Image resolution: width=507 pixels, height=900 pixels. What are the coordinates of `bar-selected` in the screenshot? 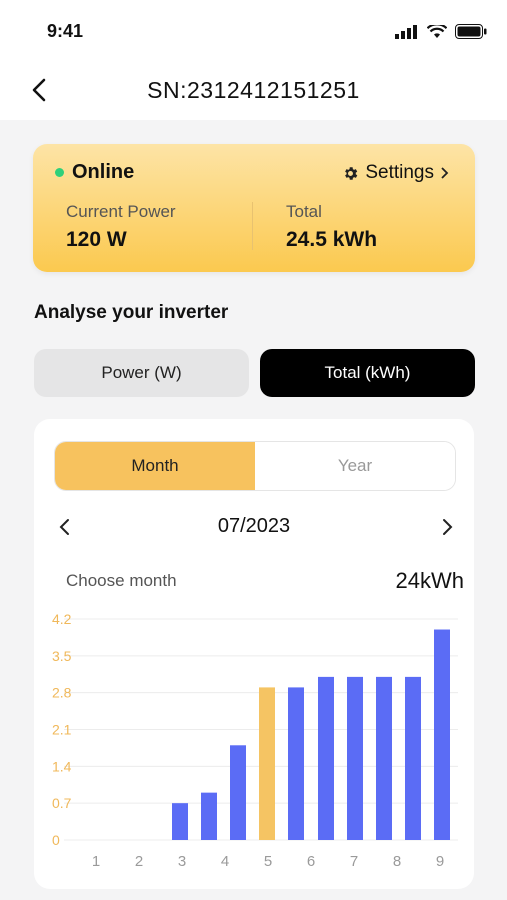 It's located at (267, 763).